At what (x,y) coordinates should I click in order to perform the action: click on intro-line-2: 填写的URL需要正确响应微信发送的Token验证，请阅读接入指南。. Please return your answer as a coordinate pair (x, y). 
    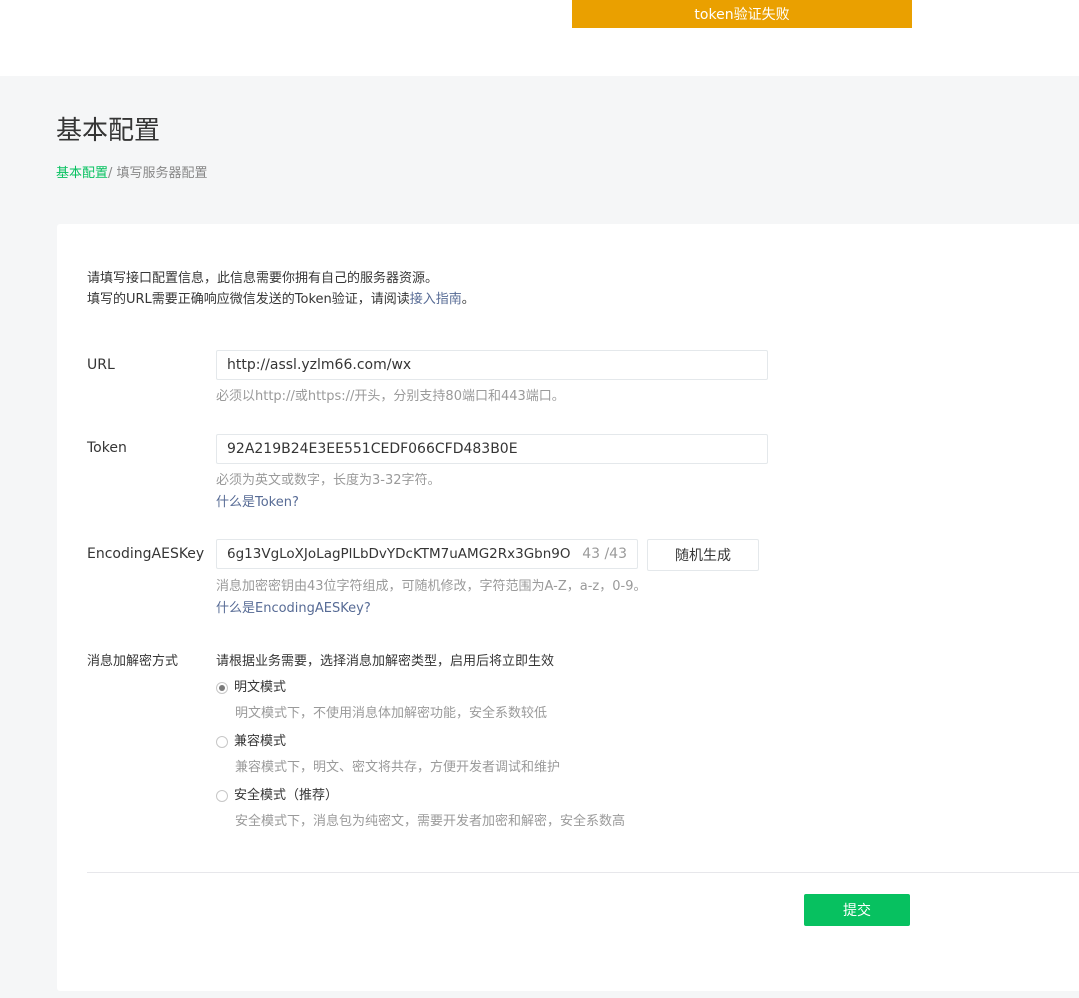
    Looking at the image, I should click on (281, 299).